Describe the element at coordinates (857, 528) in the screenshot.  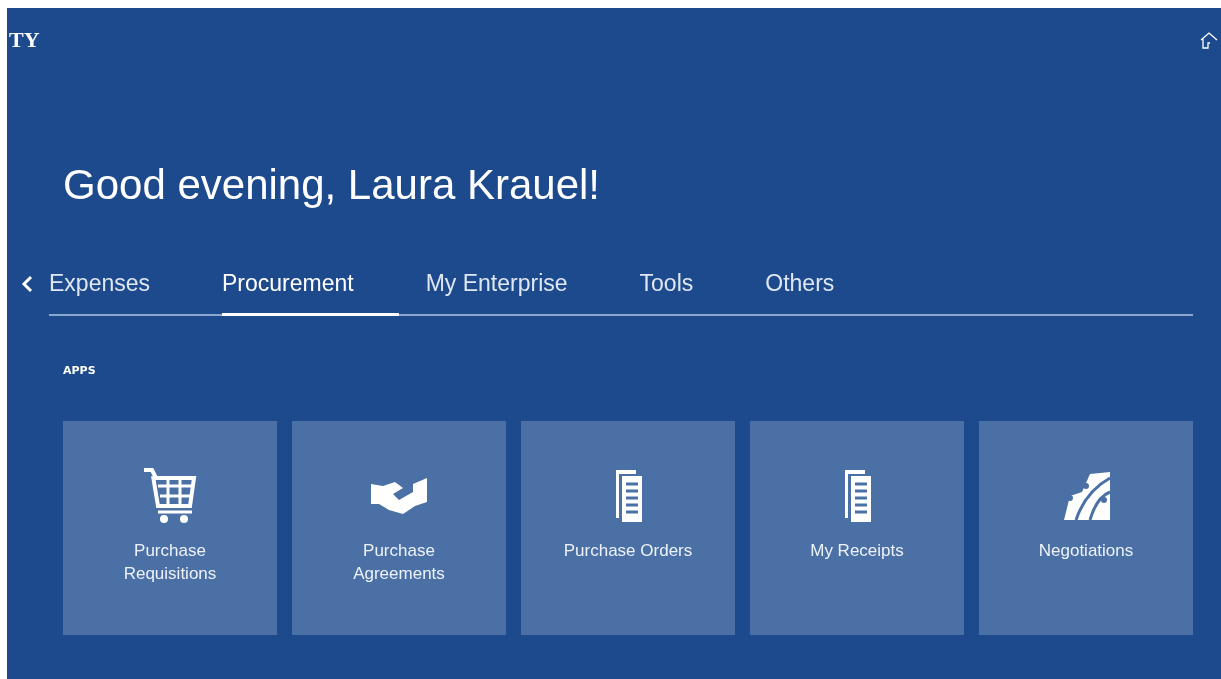
I see `app-tile: My Receipts` at that location.